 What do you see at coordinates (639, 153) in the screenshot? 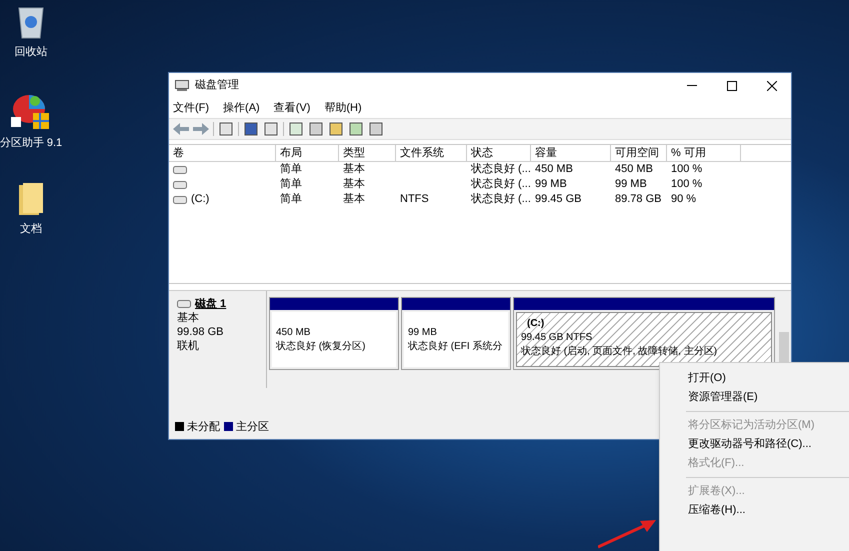
I see `column-header: 可用空间` at bounding box center [639, 153].